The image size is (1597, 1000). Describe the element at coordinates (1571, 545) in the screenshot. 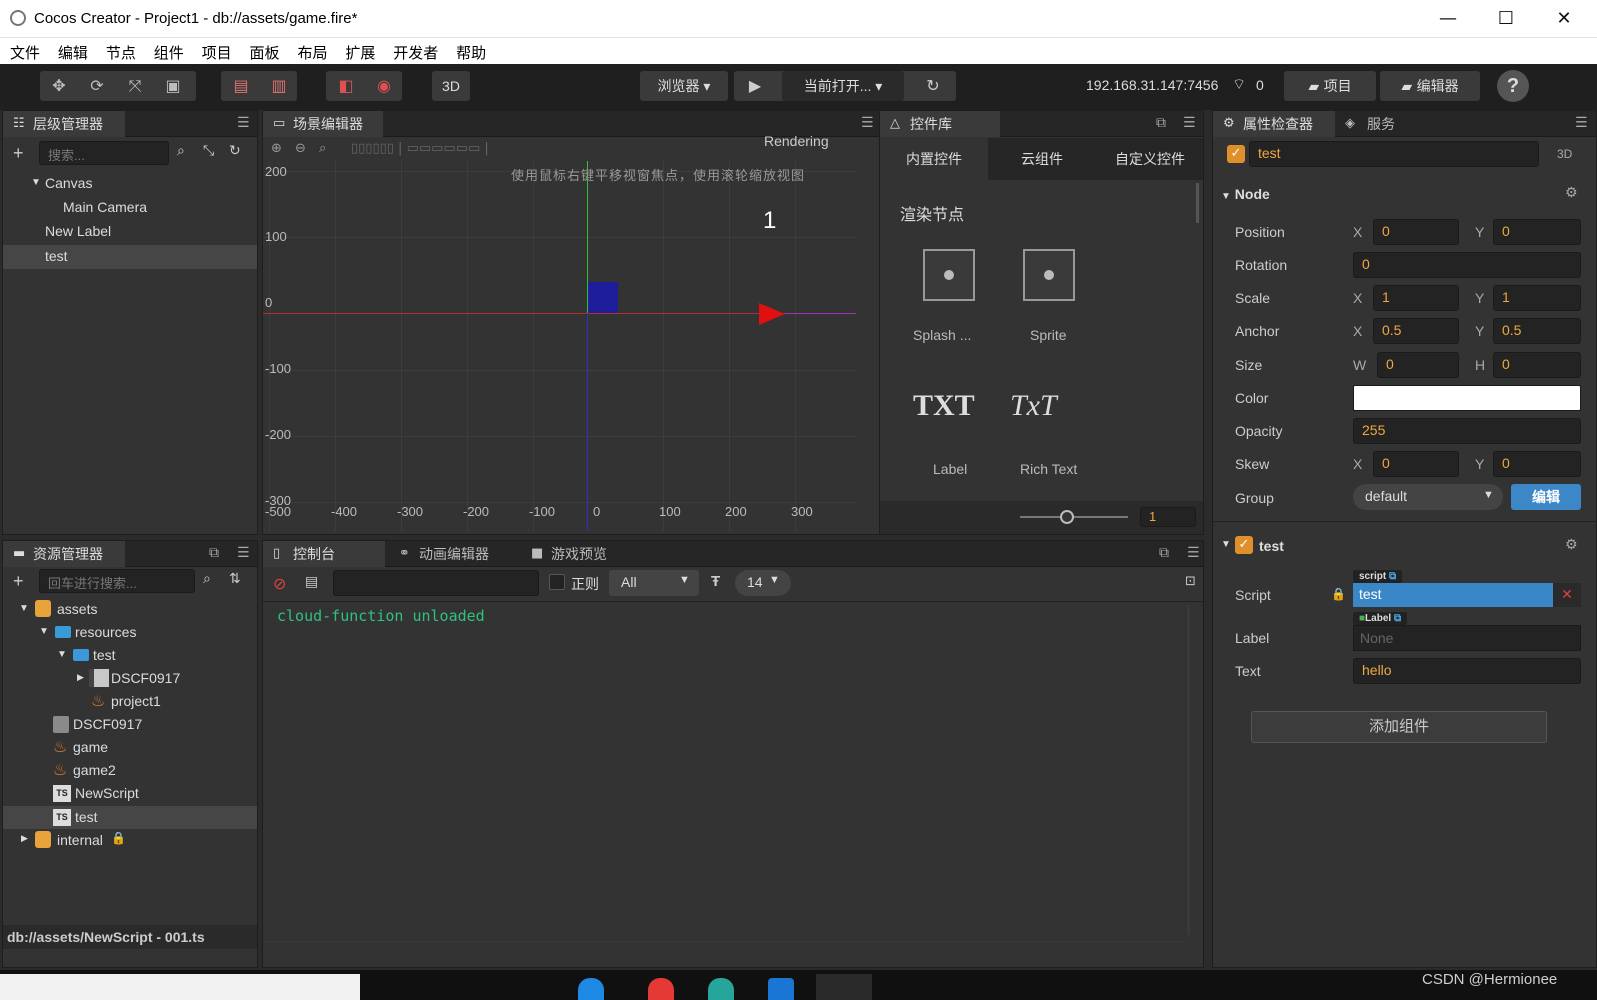

I see `component-settings-gear-icon: ⚙` at that location.